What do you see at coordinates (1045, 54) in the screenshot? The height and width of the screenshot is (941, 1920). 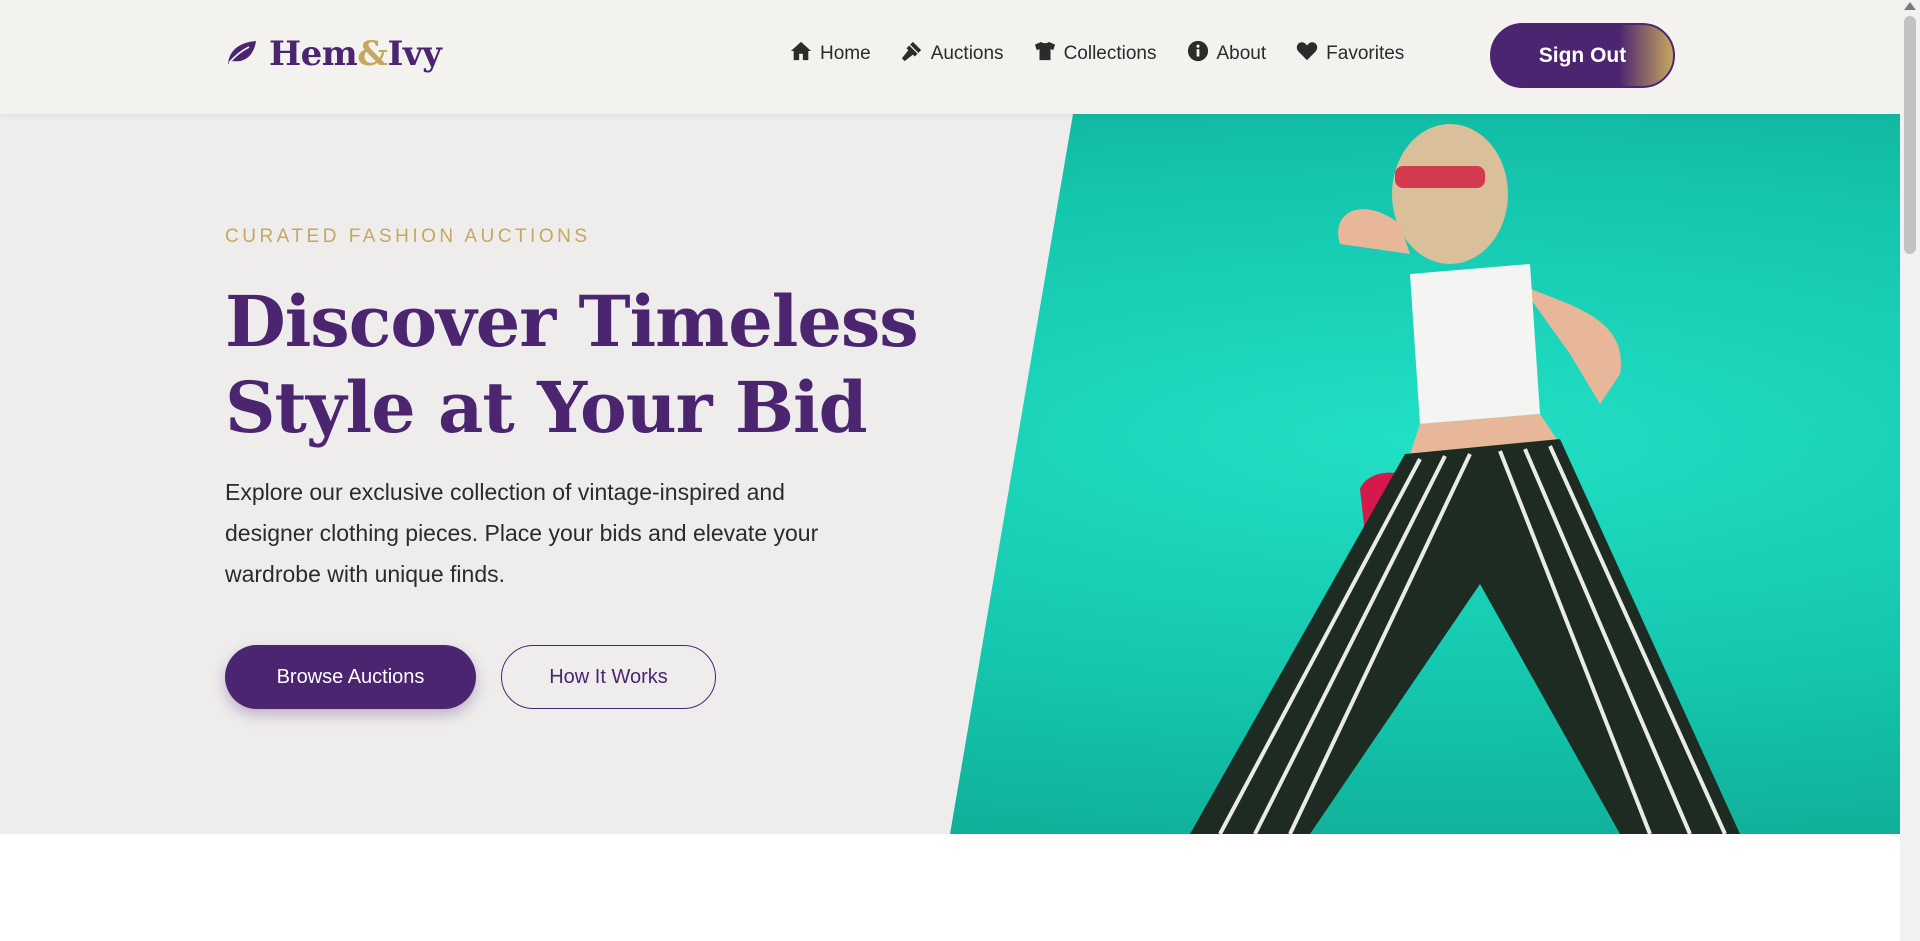 I see `shirt-icon` at bounding box center [1045, 54].